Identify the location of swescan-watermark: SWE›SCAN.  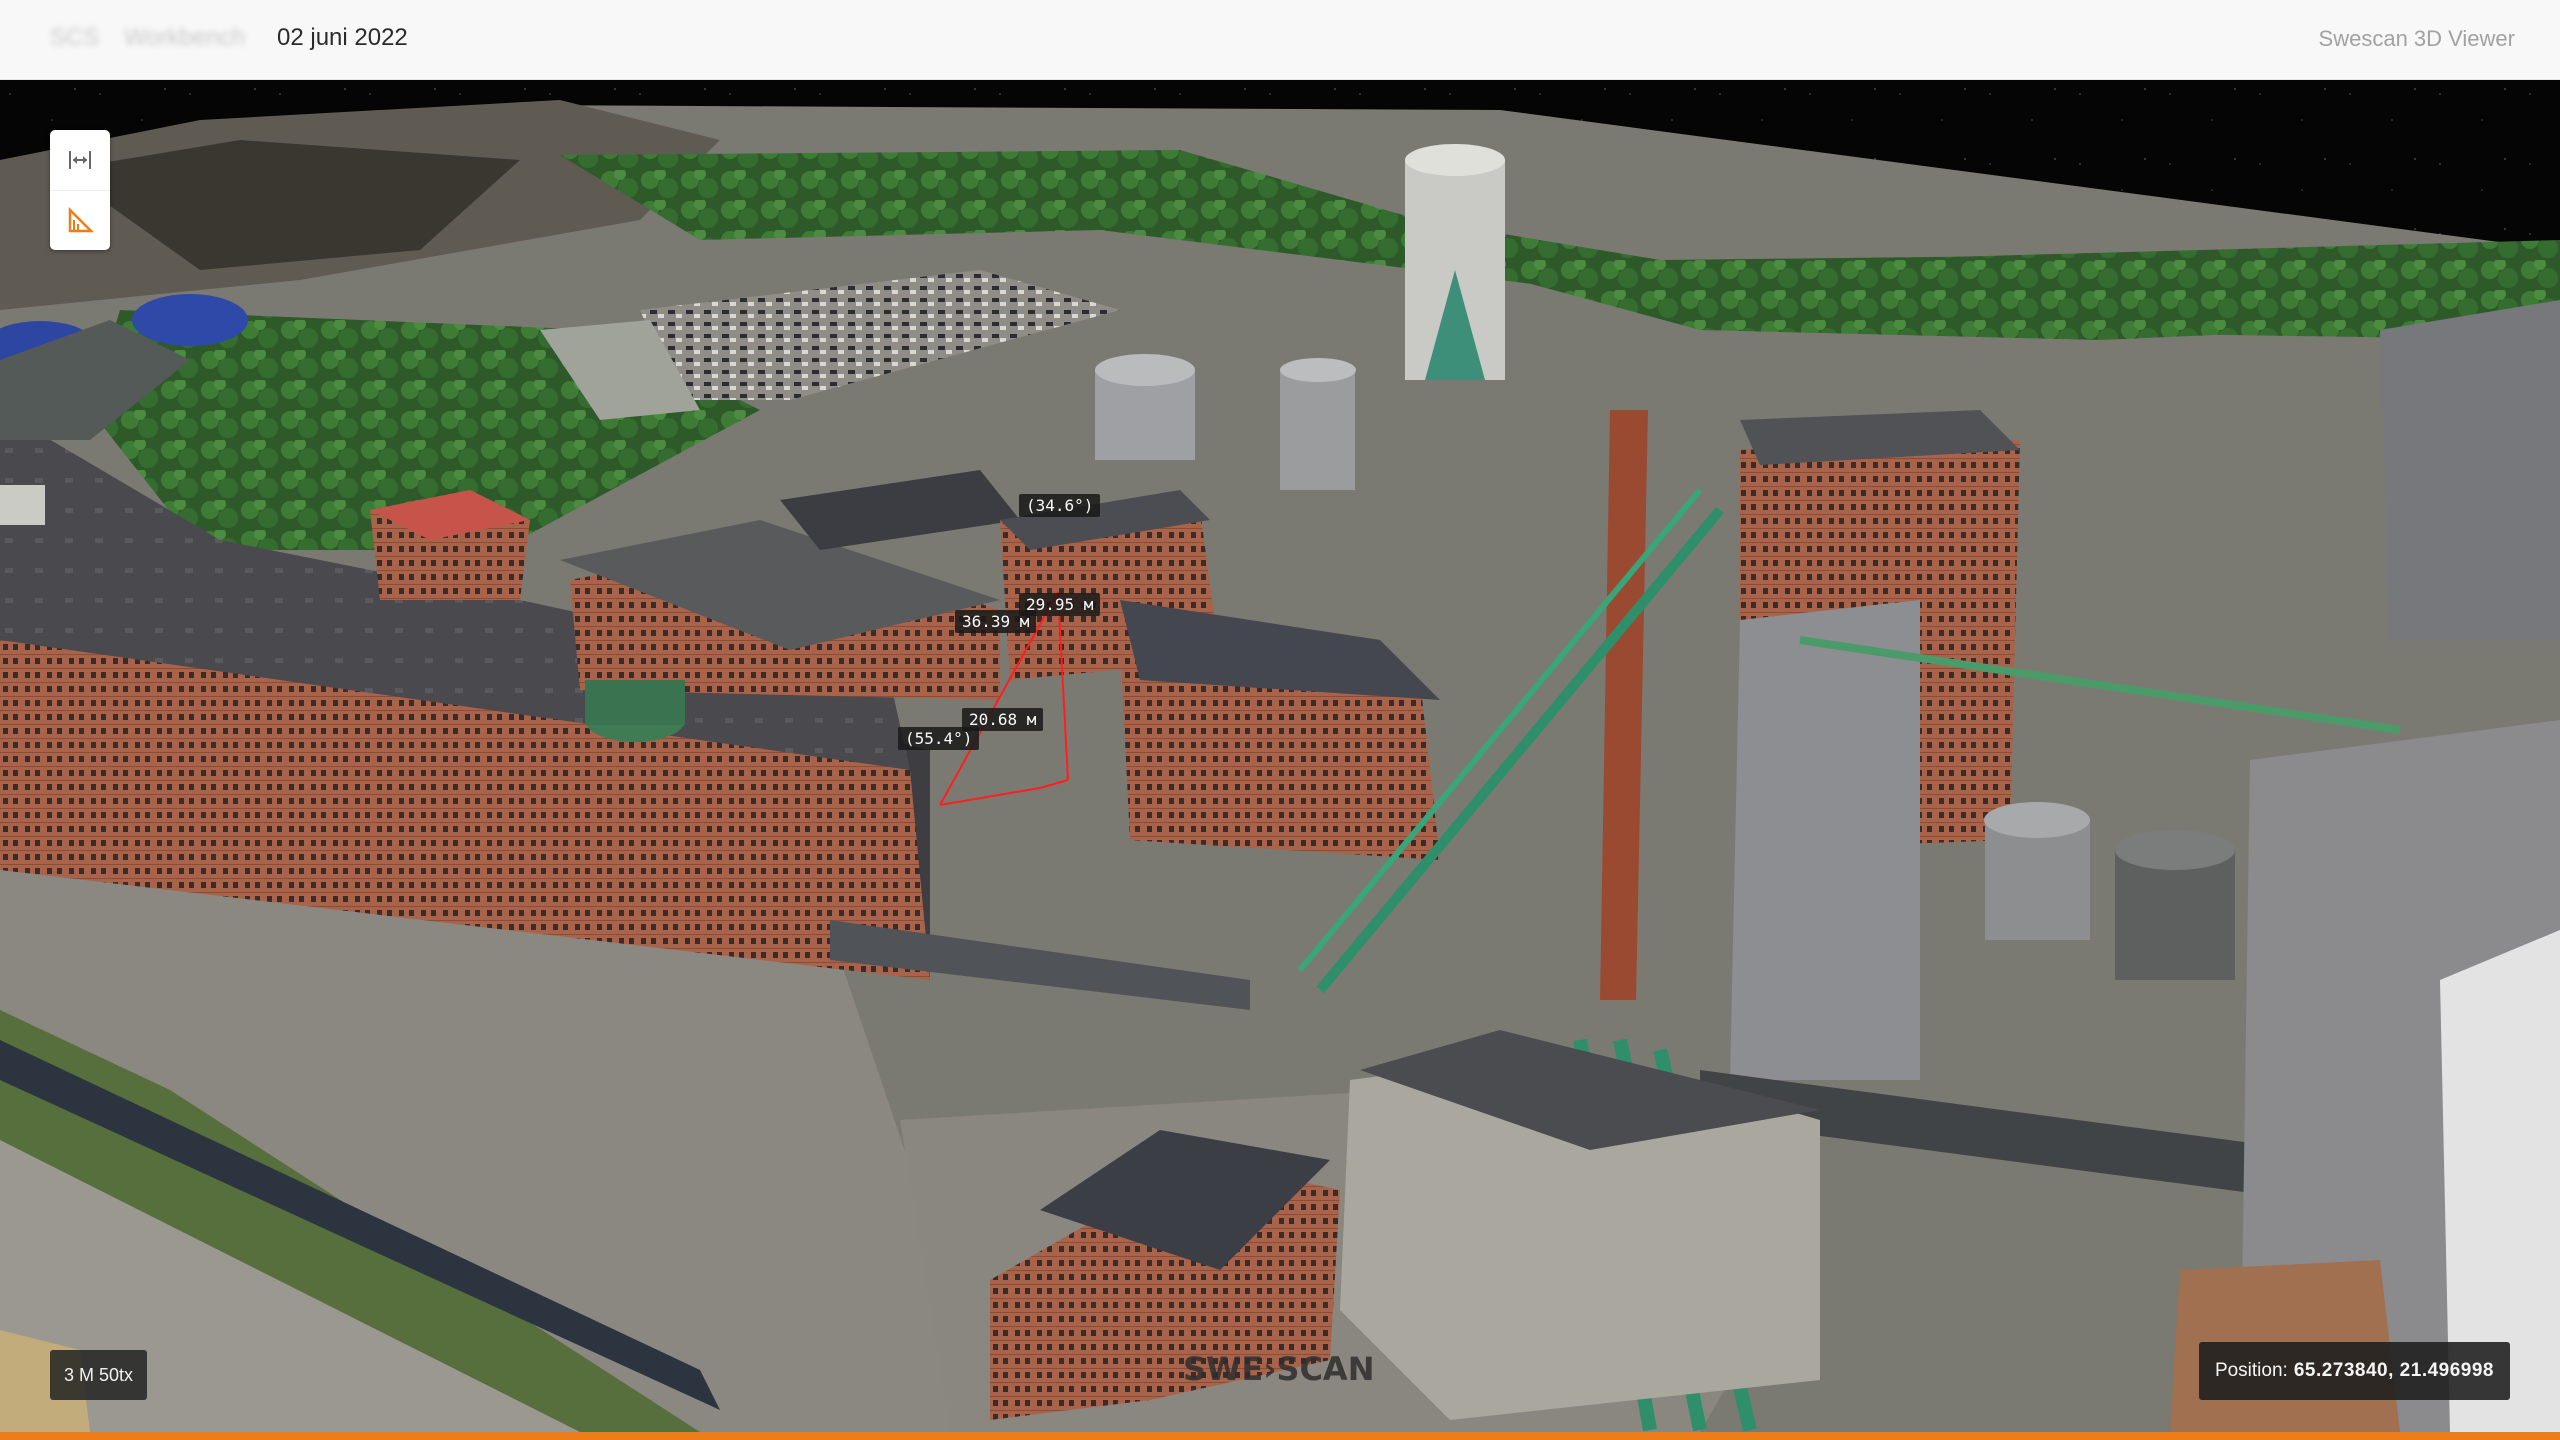
(1278, 1369).